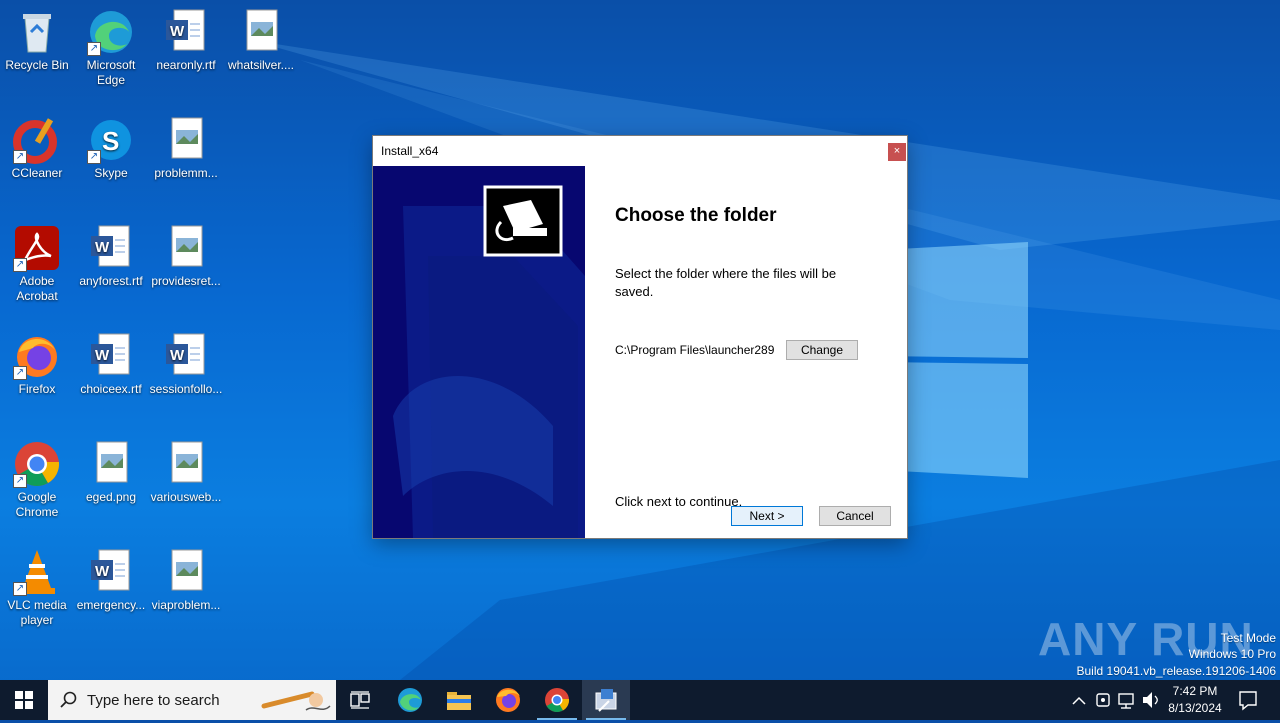 Image resolution: width=1280 pixels, height=723 pixels. What do you see at coordinates (1176, 671) in the screenshot?
I see `build-text: Build 19041.vb_release.191206-1406` at bounding box center [1176, 671].